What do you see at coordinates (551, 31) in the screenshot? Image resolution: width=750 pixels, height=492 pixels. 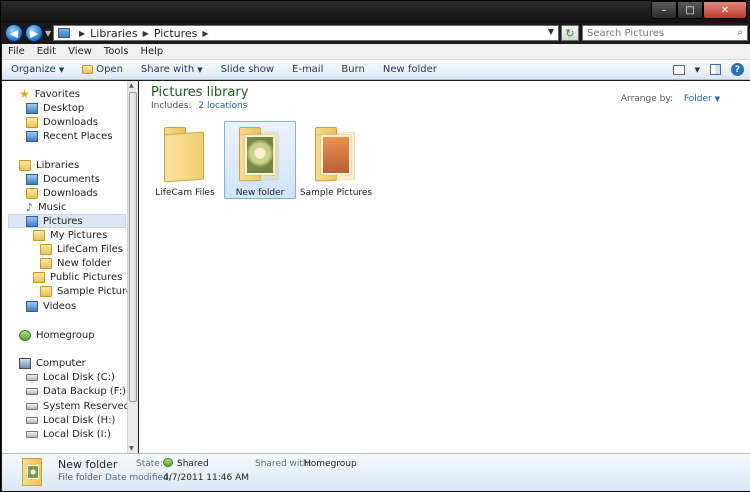 I see `address-dropdown-icon: ▼` at bounding box center [551, 31].